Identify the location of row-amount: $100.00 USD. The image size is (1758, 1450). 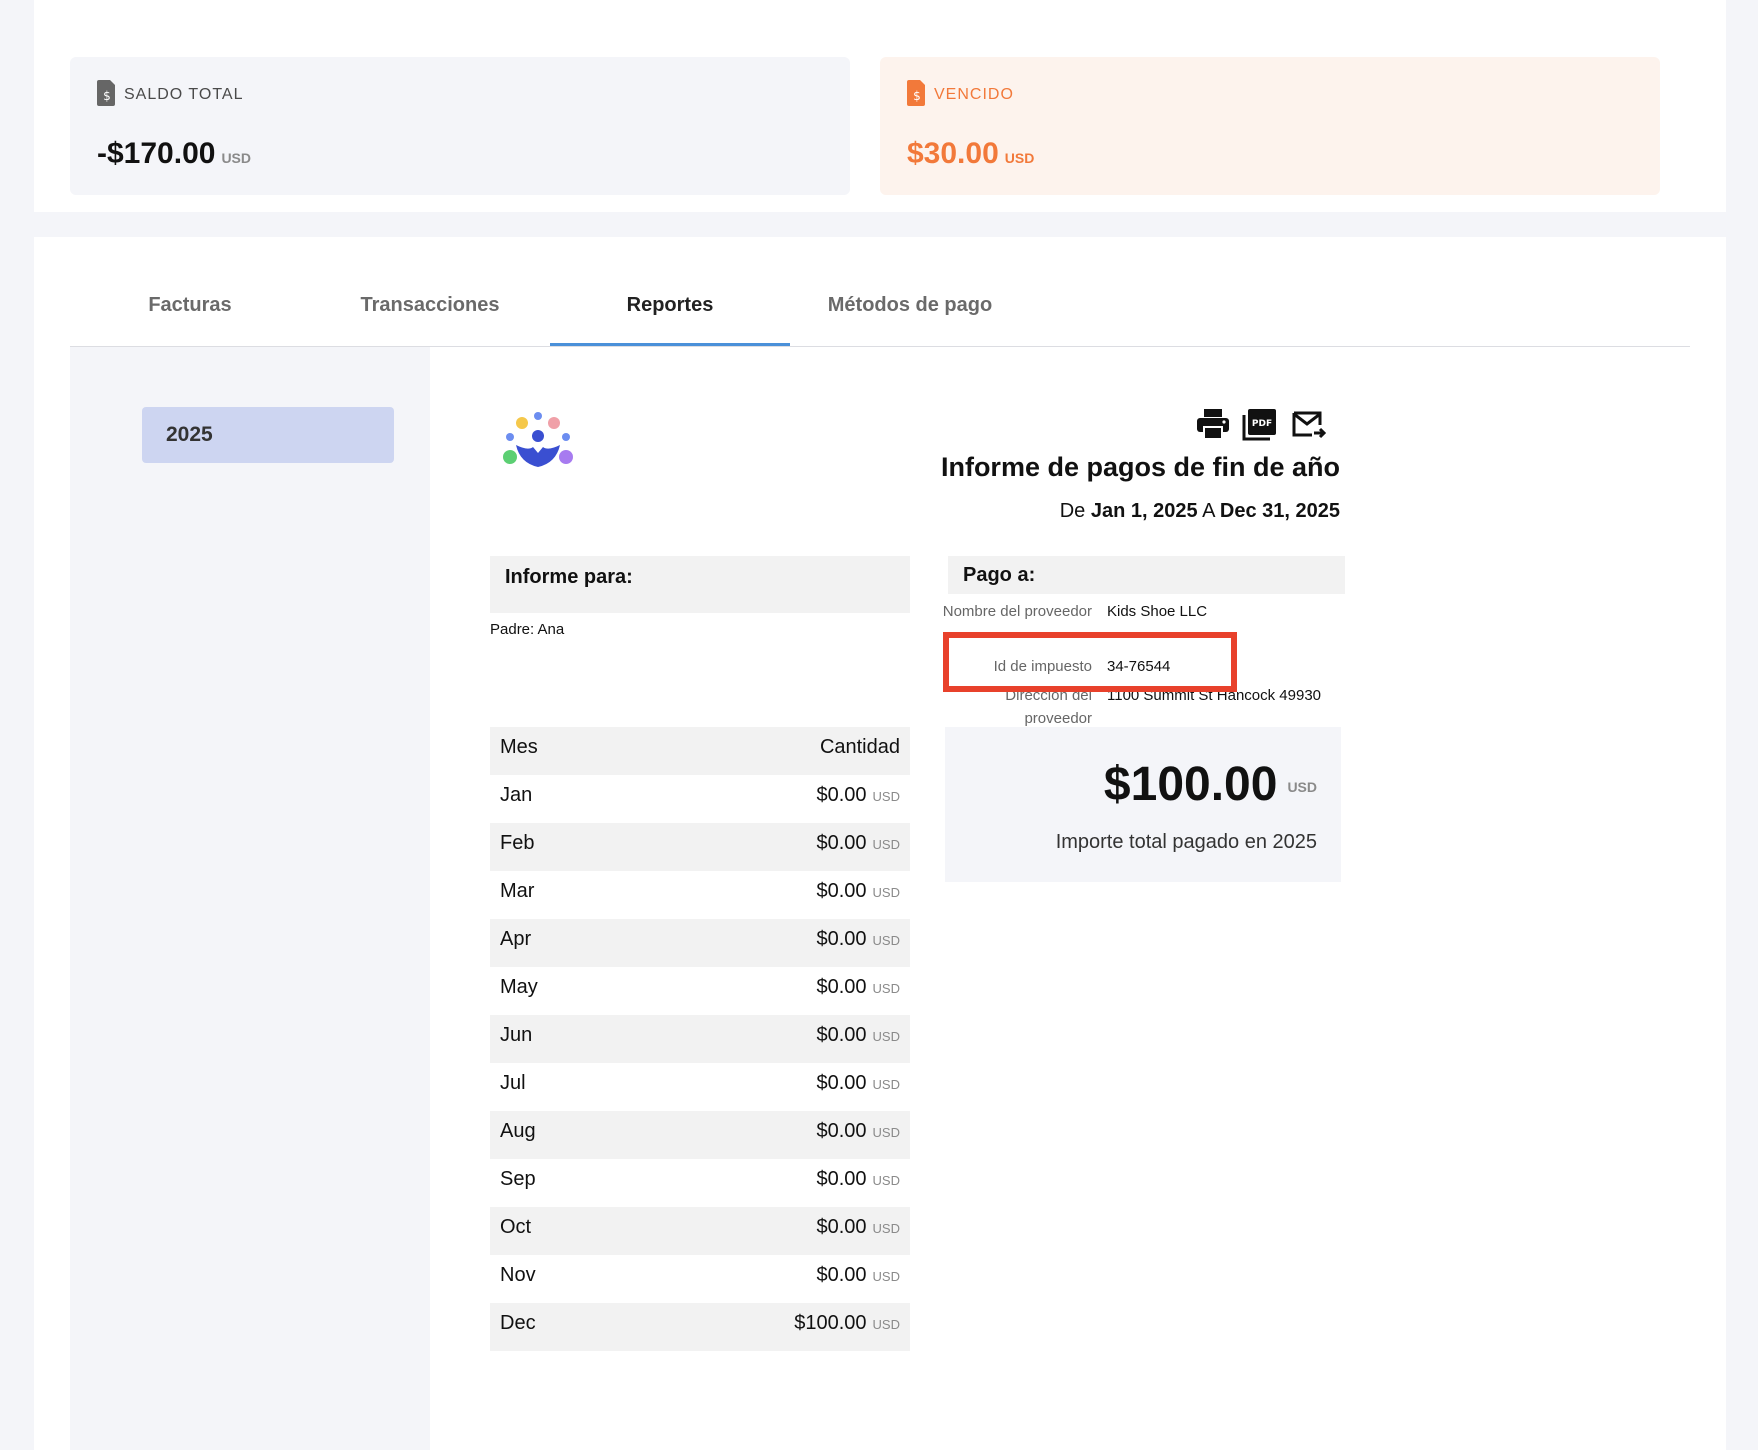
(847, 1324).